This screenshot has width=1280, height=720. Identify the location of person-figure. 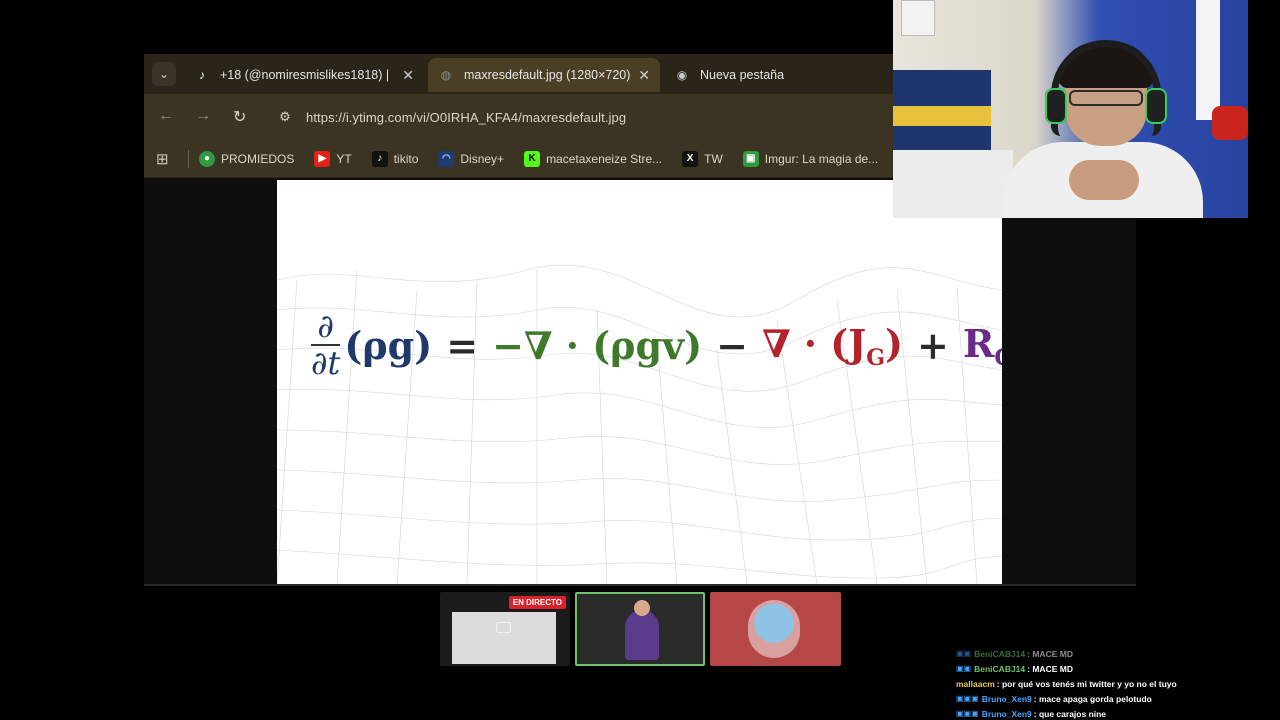
(642, 630).